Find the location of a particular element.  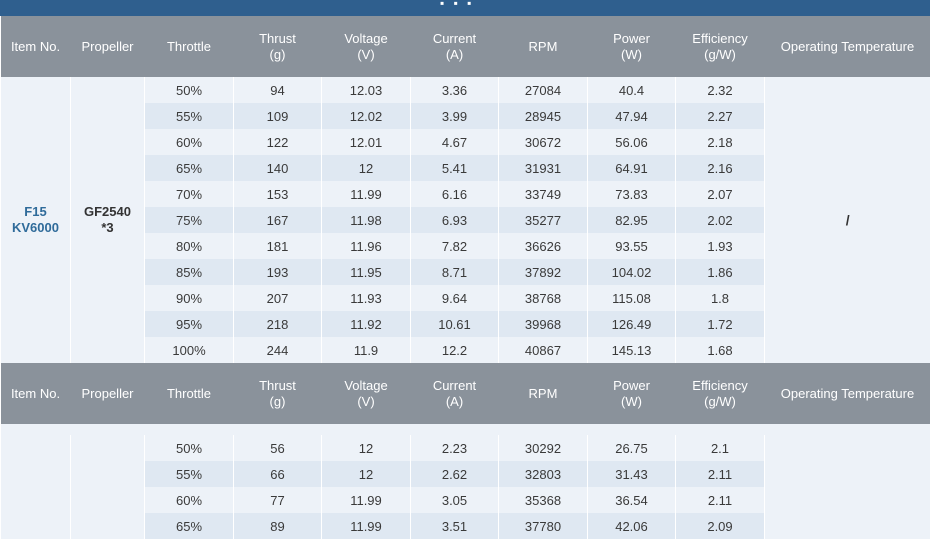

cell-rpm: 30672 is located at coordinates (543, 142).